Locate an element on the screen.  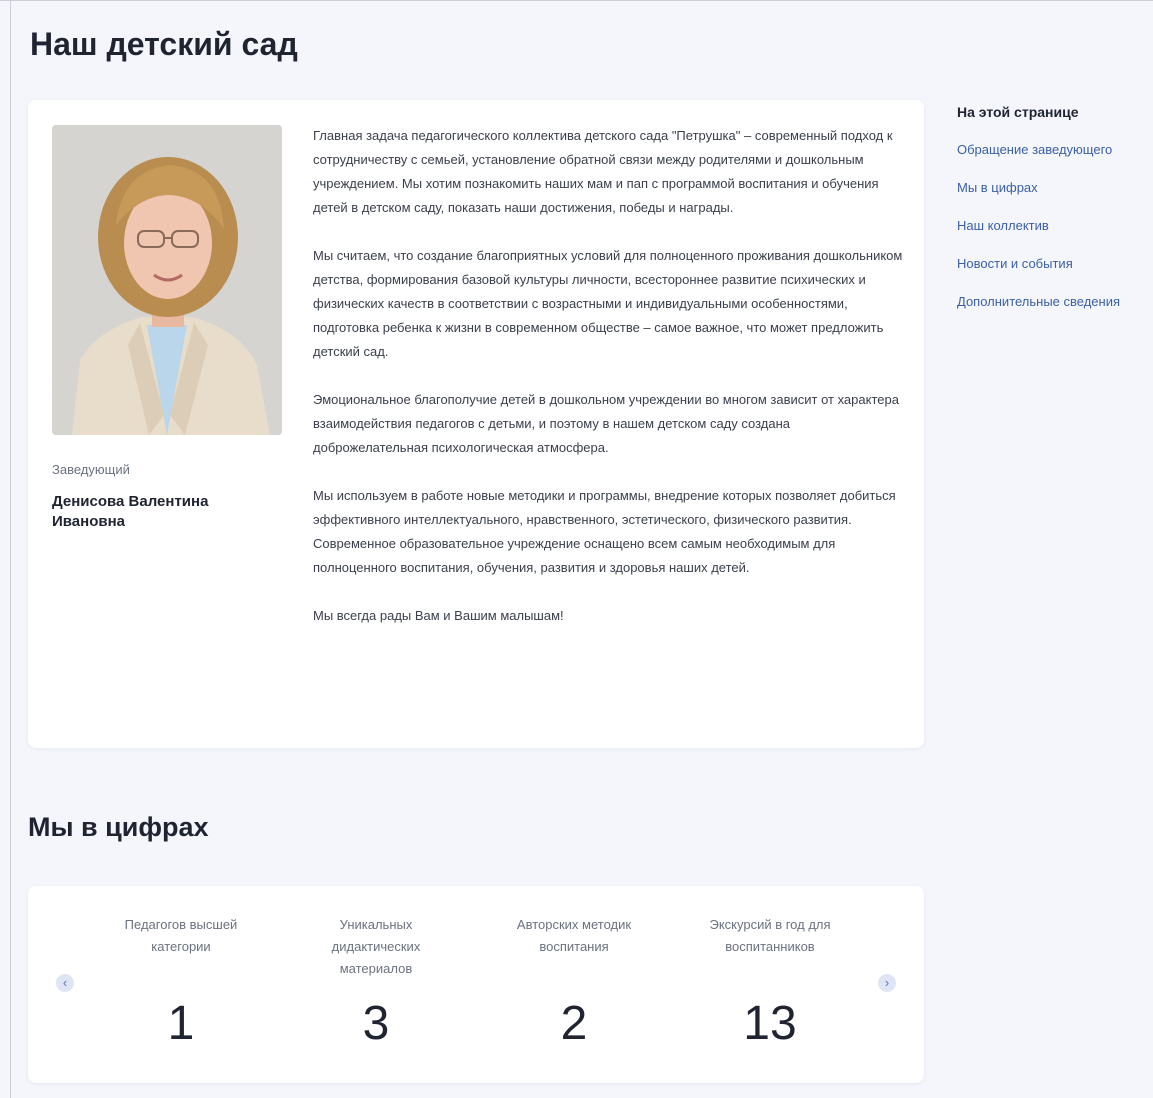
toc-title: На этой странице is located at coordinates (1018, 112).